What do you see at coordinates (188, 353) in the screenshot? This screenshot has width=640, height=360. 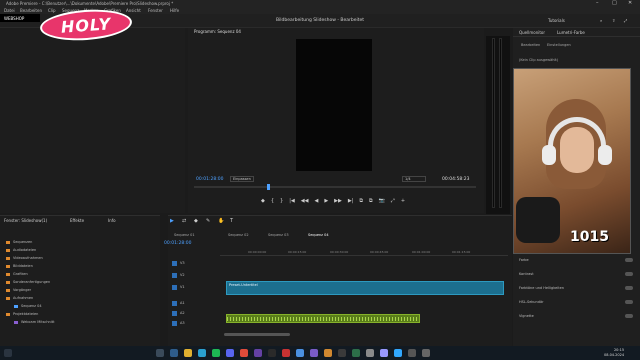 I see `explorer-icon` at bounding box center [188, 353].